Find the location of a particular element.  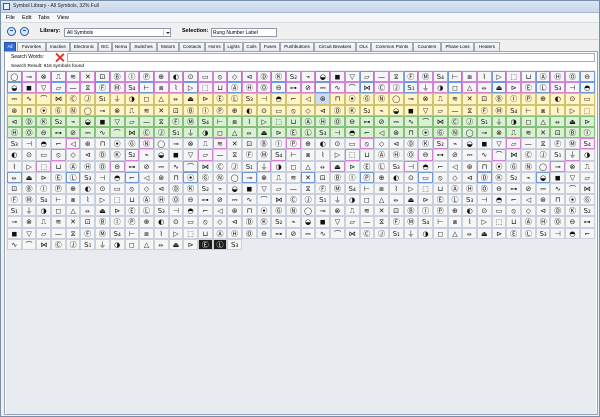

symbol-cell: ⊗ is located at coordinates (264, 177).